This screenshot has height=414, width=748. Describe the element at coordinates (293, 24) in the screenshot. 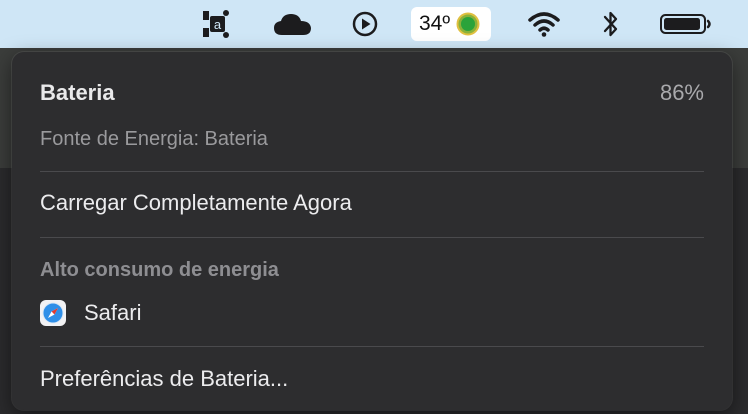

I see `cloud-icon` at that location.